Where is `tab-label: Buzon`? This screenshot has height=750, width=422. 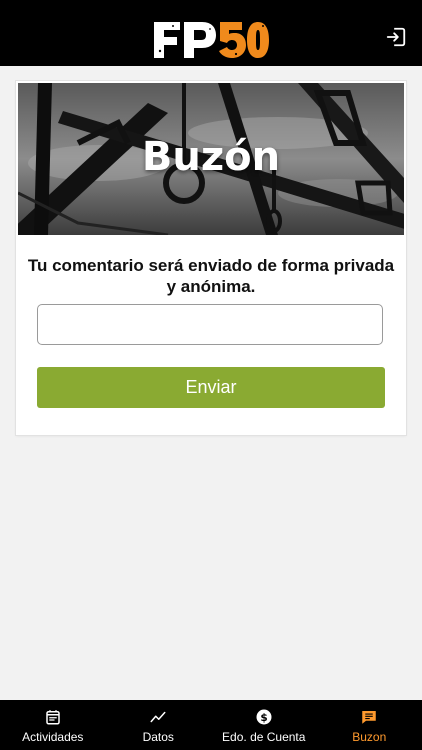
tab-label: Buzon is located at coordinates (369, 737).